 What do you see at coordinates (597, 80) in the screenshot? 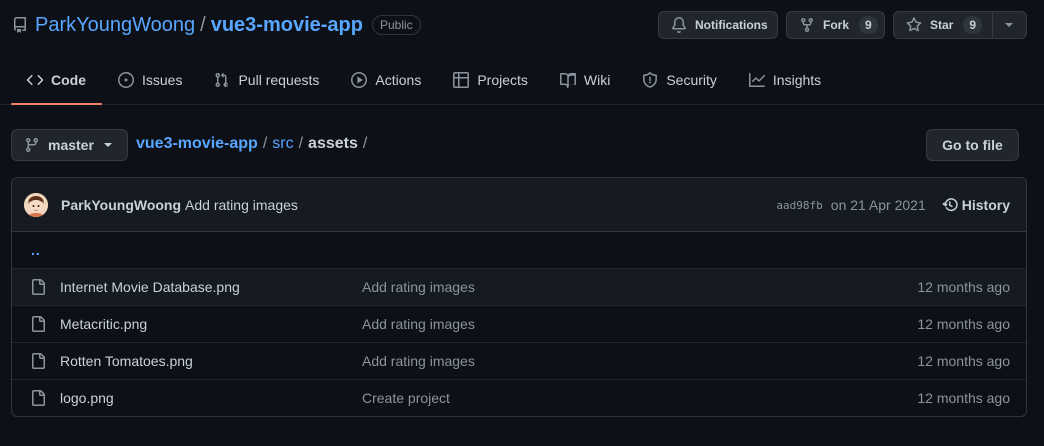
I see `tab-wiki-label: Wiki` at bounding box center [597, 80].